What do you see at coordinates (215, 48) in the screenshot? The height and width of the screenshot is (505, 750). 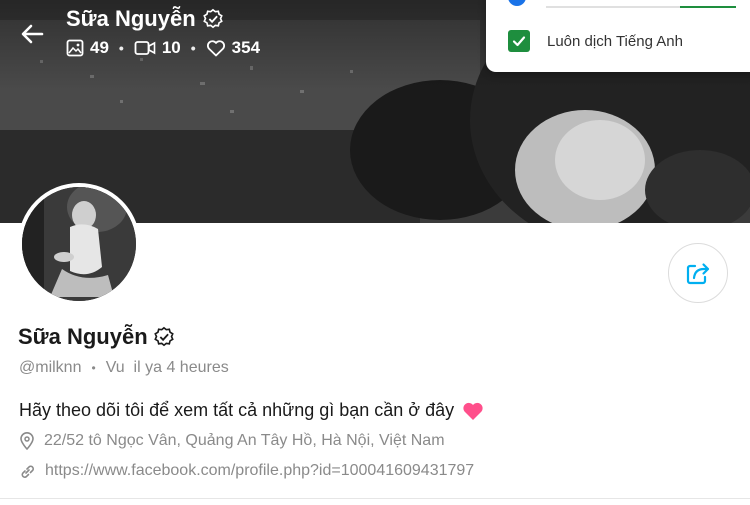 I see `heart-icon` at bounding box center [215, 48].